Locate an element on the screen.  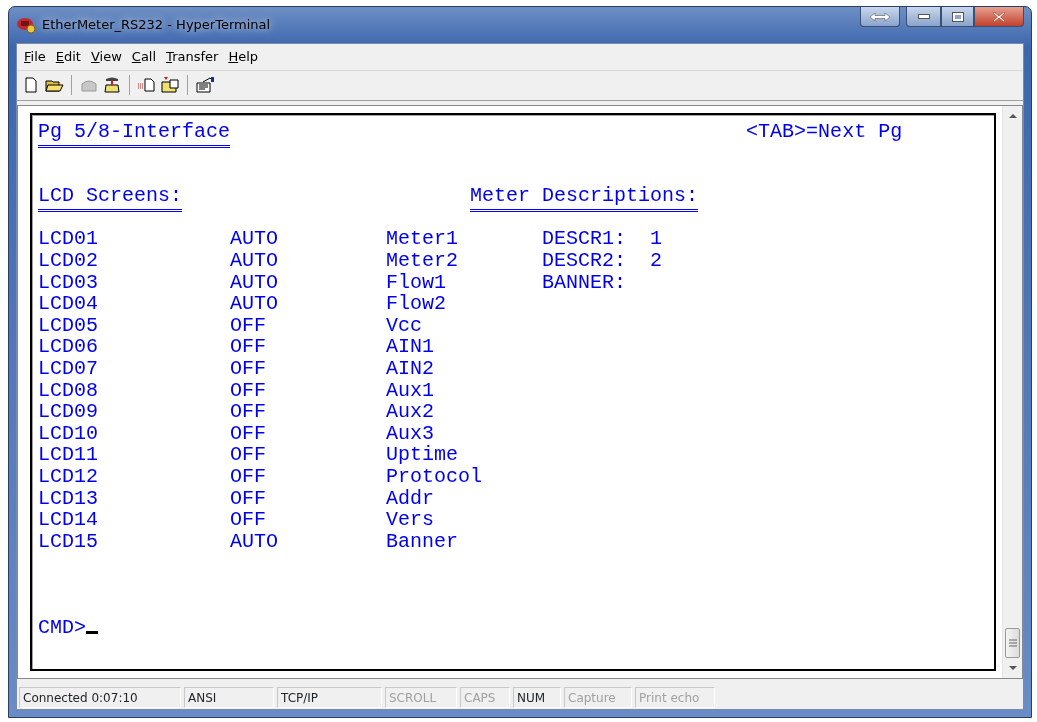
close-icon is located at coordinates (999, 16).